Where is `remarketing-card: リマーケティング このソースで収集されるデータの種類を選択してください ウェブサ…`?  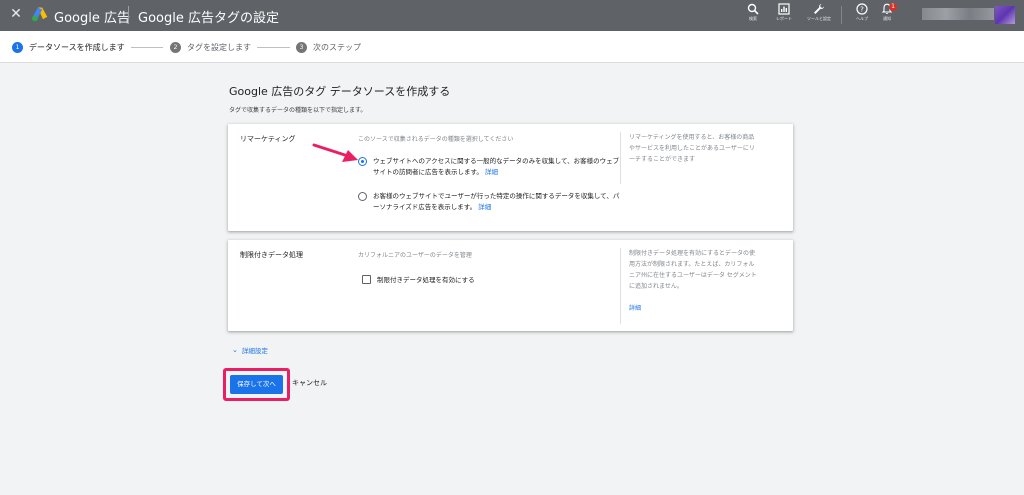 remarketing-card: リマーケティング このソースで収集されるデータの種類を選択してください ウェブサ… is located at coordinates (510, 177).